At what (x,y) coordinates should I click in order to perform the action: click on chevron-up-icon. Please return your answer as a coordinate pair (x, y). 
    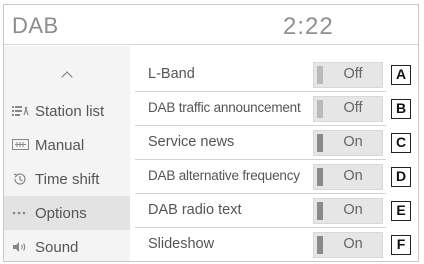
    Looking at the image, I should click on (67, 76).